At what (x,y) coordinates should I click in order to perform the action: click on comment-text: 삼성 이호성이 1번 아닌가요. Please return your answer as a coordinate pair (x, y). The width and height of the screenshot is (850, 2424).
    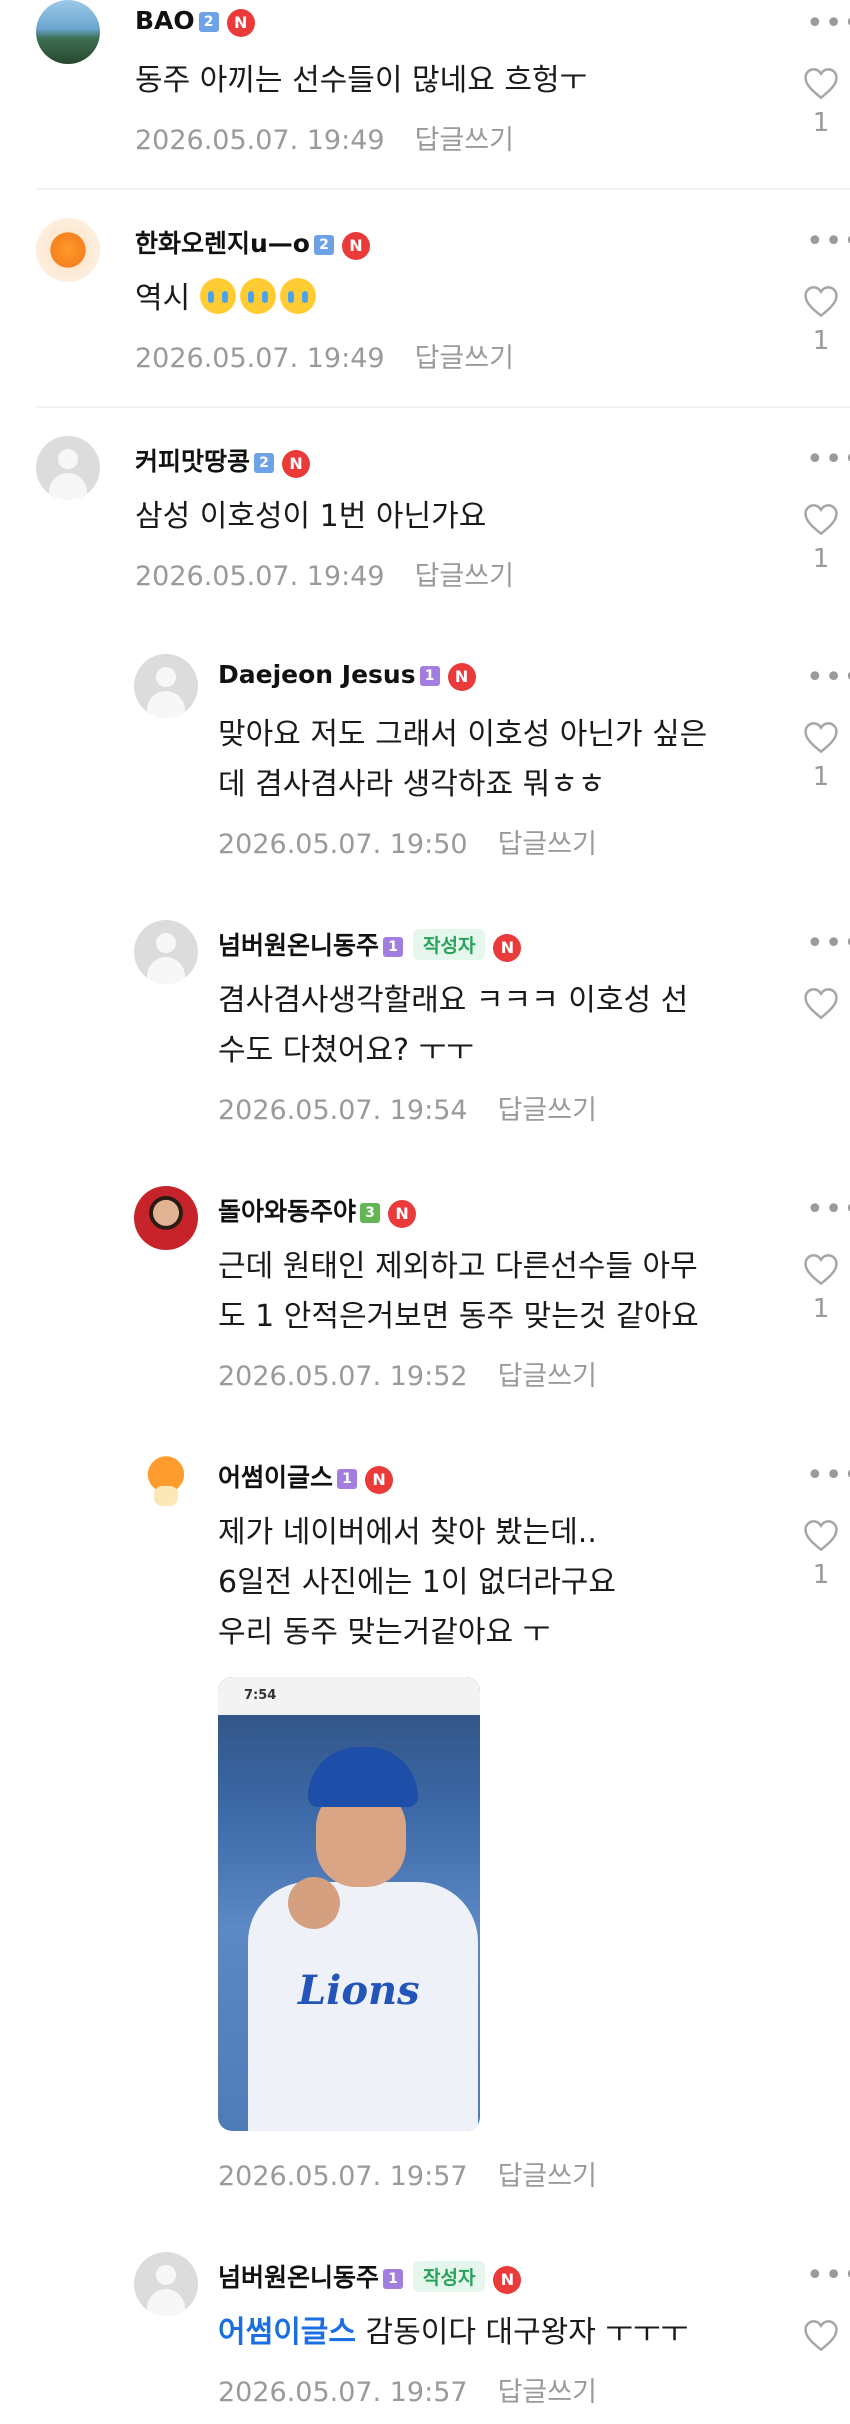
    Looking at the image, I should click on (311, 516).